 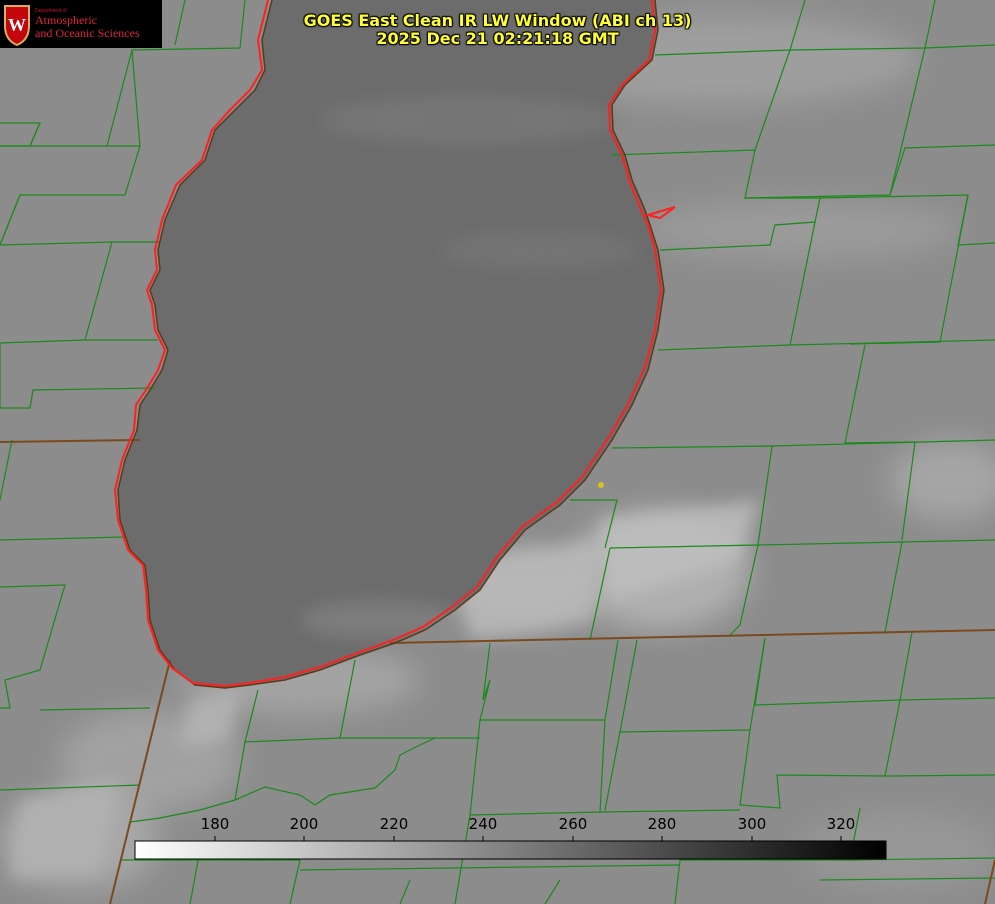 I want to click on seal-letter: W, so click(x=17, y=25).